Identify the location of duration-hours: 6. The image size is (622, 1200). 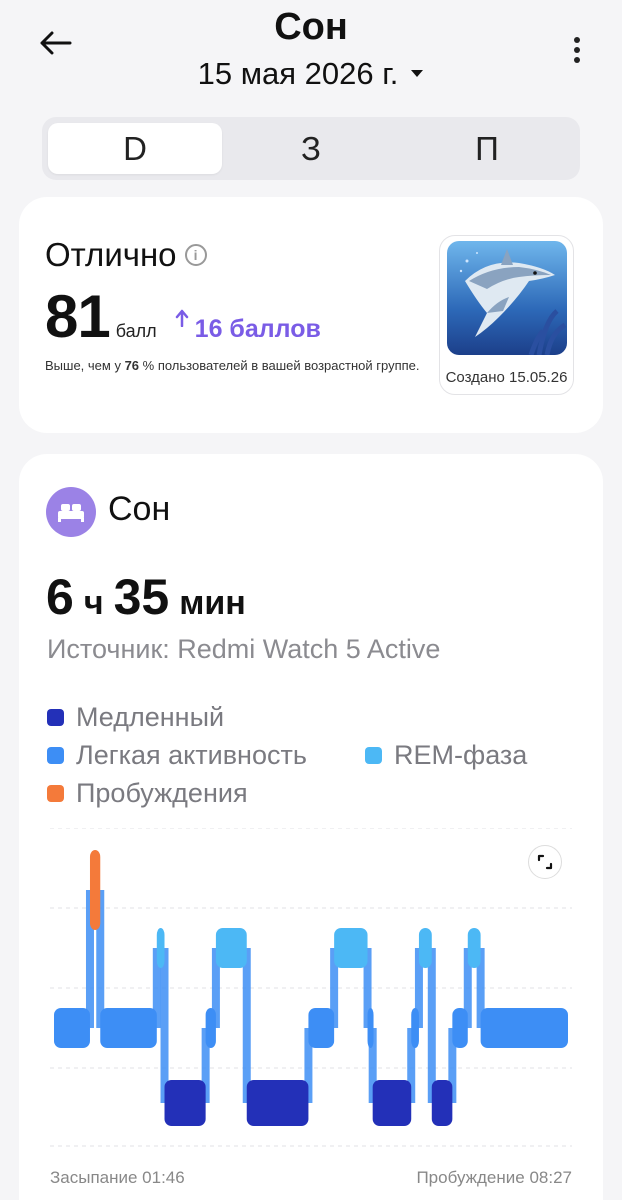
(60, 597).